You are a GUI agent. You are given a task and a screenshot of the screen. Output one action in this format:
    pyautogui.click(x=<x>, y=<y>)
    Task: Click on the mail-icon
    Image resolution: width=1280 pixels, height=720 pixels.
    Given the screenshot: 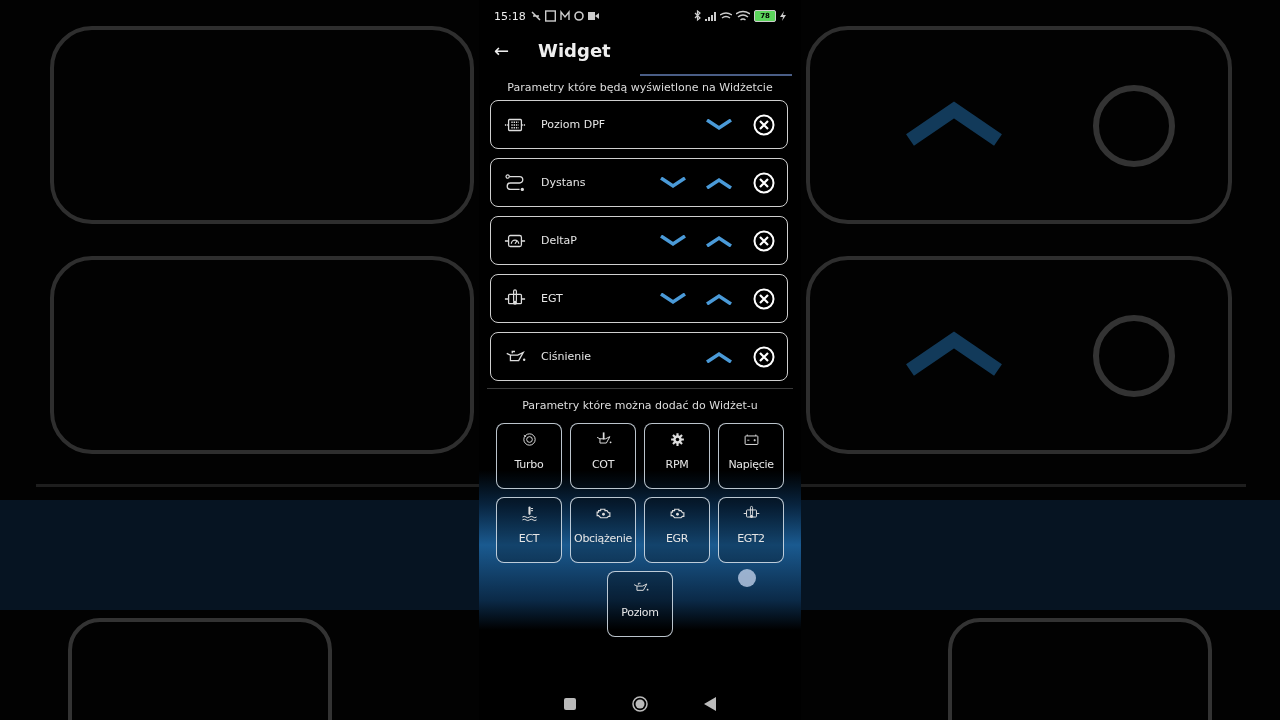 What is the action you would take?
    pyautogui.click(x=564, y=16)
    